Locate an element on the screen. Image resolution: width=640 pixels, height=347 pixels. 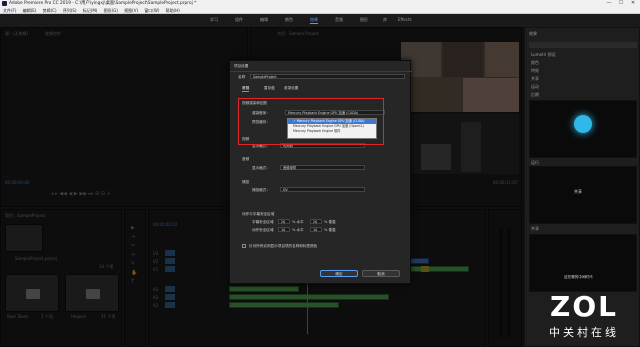
menu-sequence: 序列(S) is located at coordinates (70, 10).